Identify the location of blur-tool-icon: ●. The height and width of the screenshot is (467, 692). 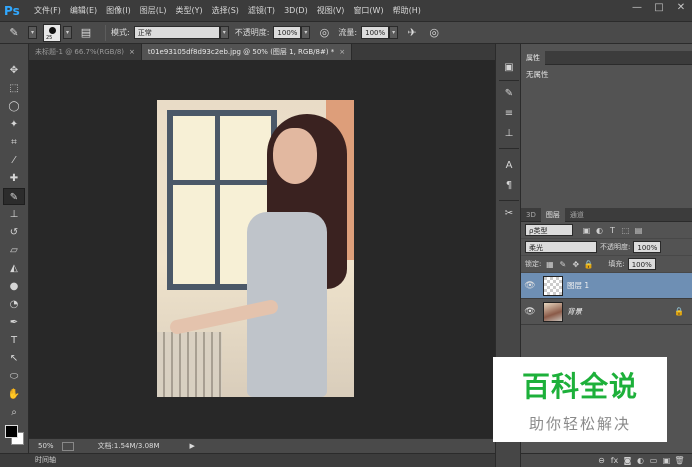
(14, 286).